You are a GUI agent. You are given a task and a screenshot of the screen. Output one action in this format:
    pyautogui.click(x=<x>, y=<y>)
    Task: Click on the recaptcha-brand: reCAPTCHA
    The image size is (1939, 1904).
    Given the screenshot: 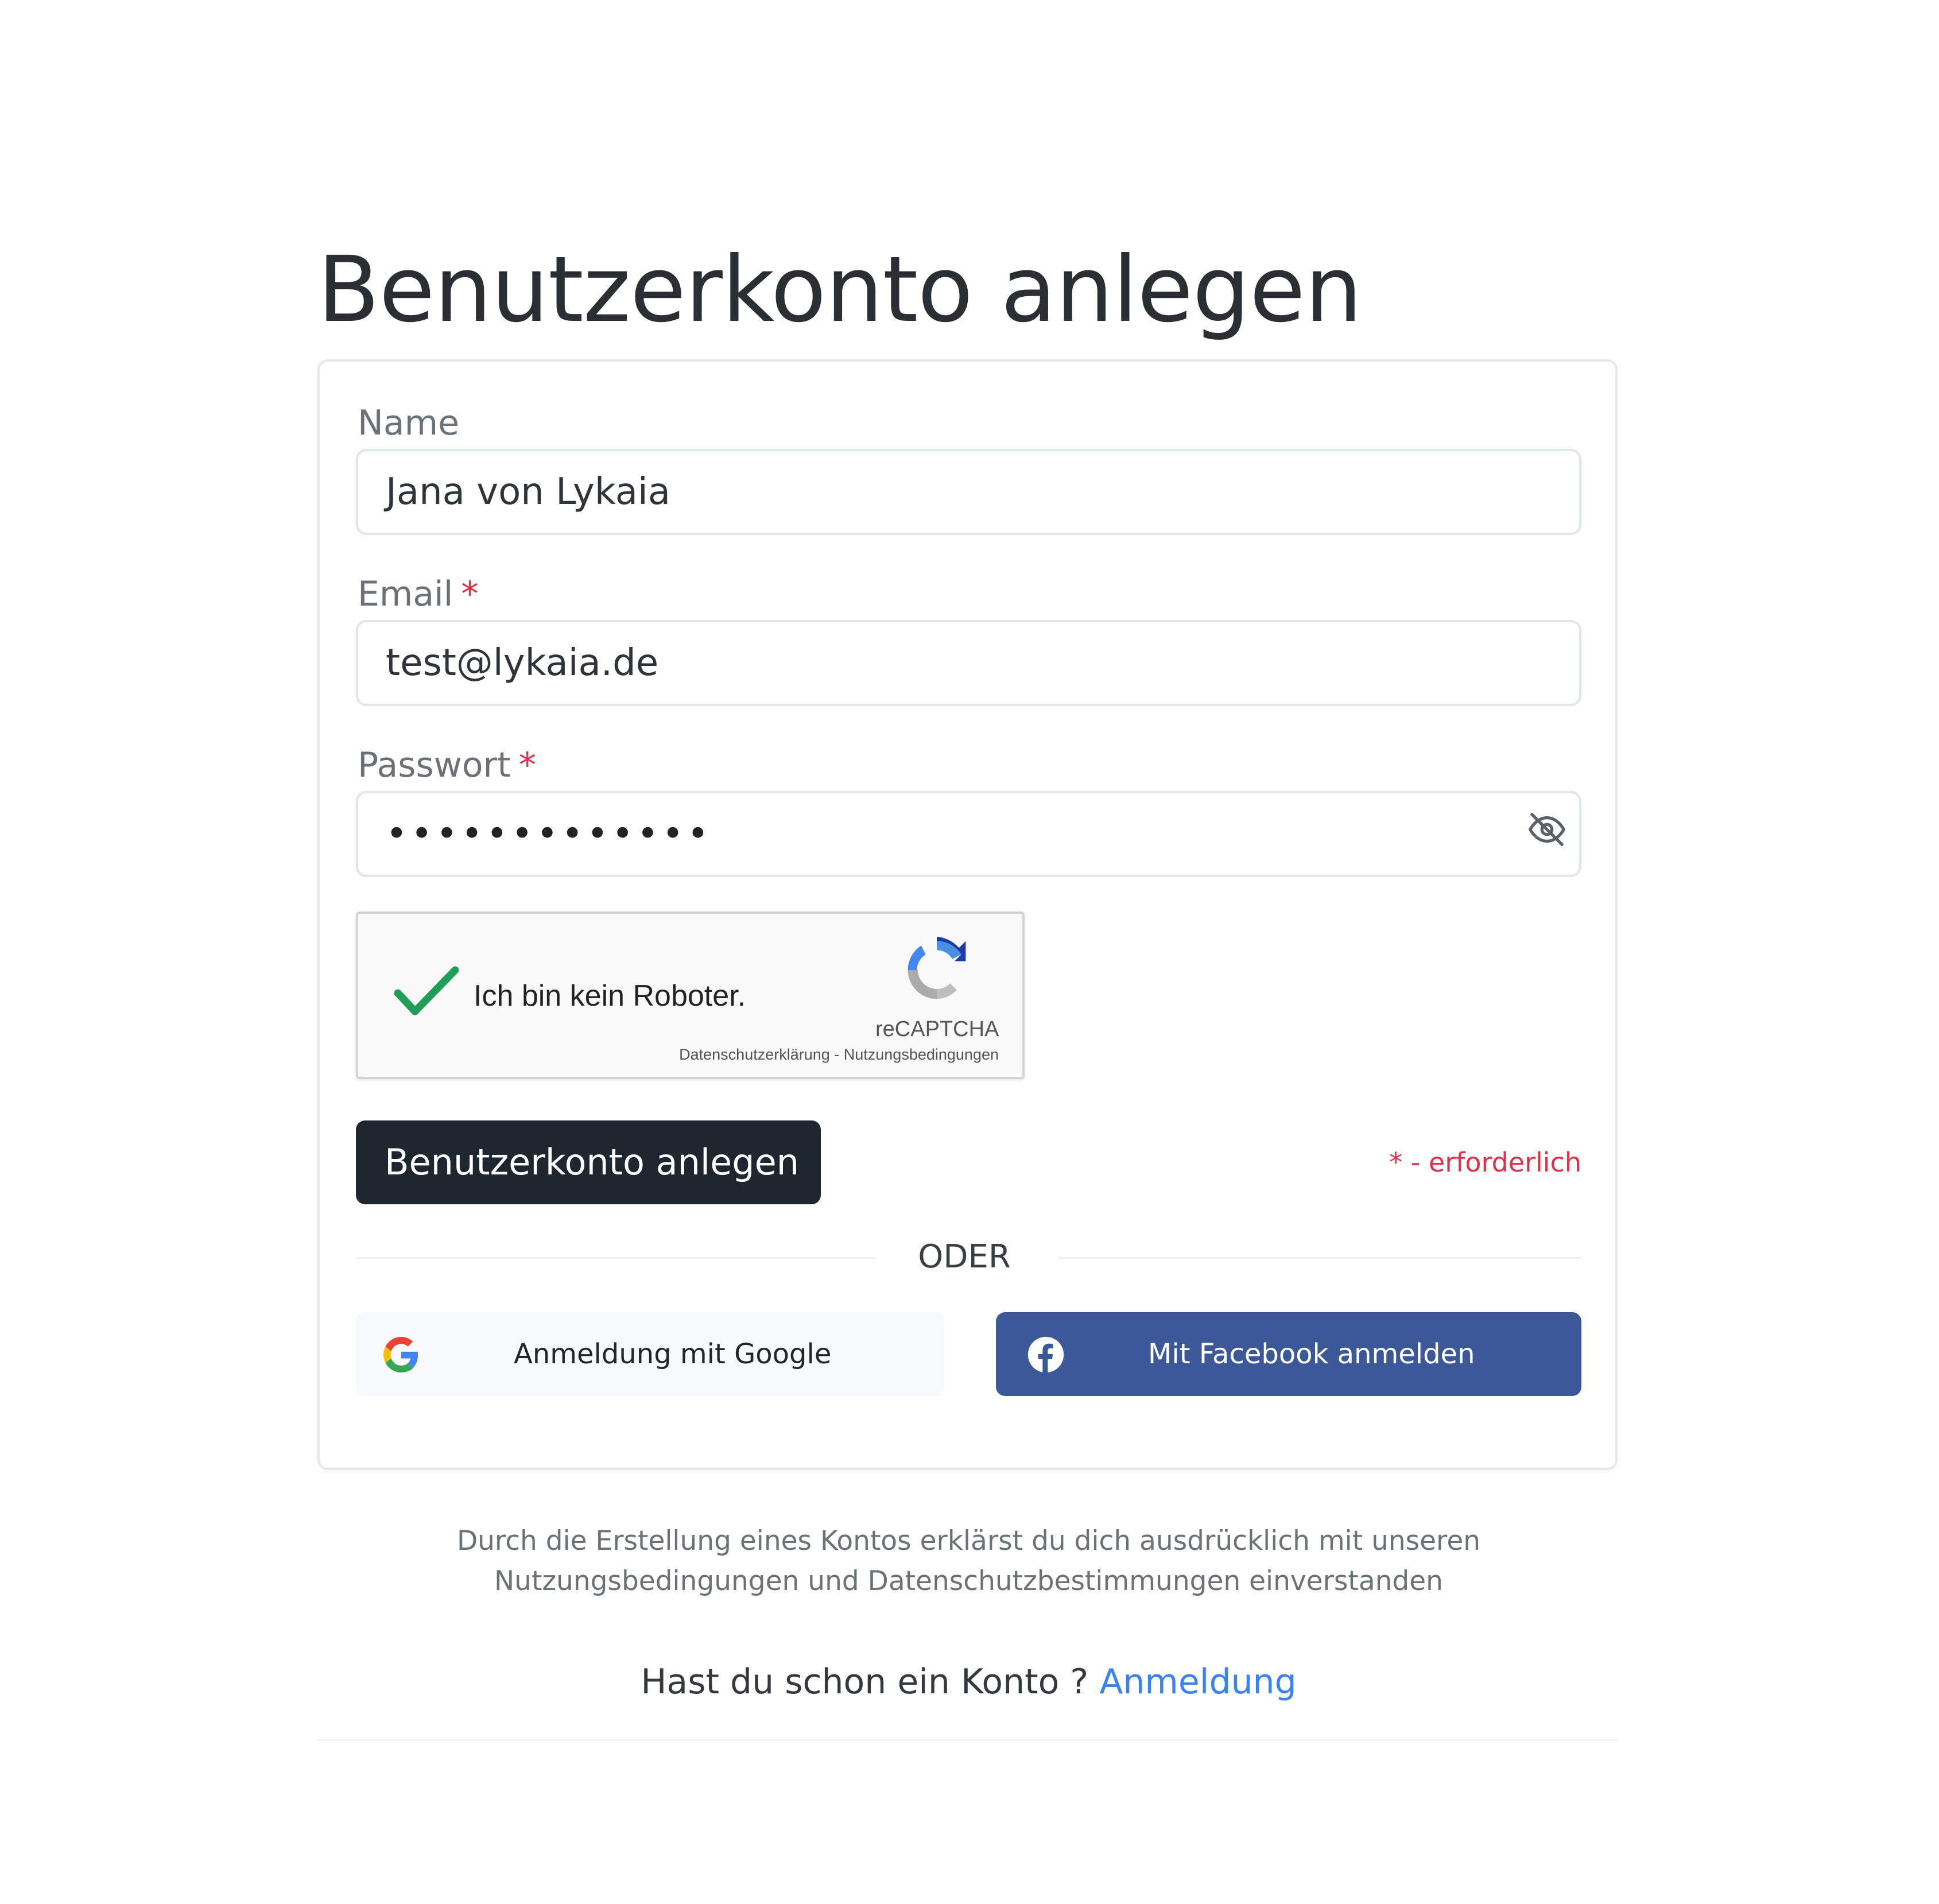 What is the action you would take?
    pyautogui.click(x=937, y=1029)
    